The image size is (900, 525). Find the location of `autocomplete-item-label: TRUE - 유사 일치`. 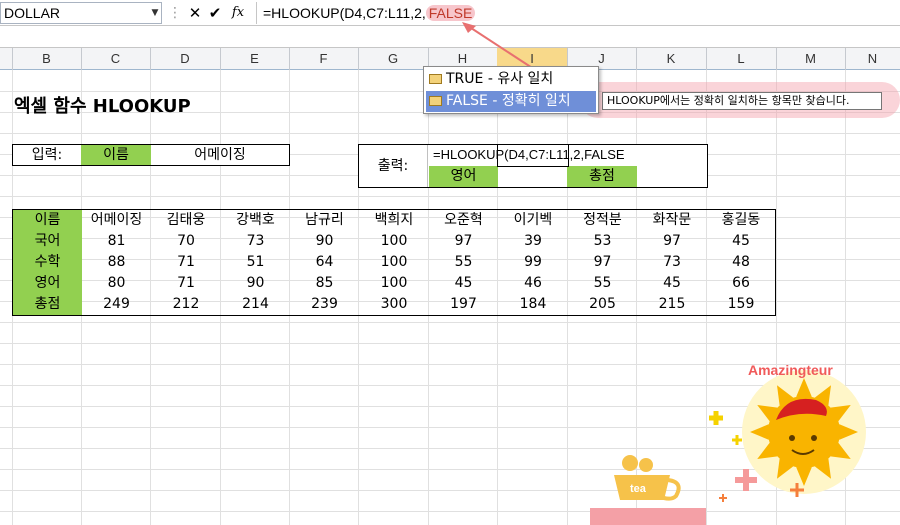

autocomplete-item-label: TRUE - 유사 일치 is located at coordinates (500, 79).